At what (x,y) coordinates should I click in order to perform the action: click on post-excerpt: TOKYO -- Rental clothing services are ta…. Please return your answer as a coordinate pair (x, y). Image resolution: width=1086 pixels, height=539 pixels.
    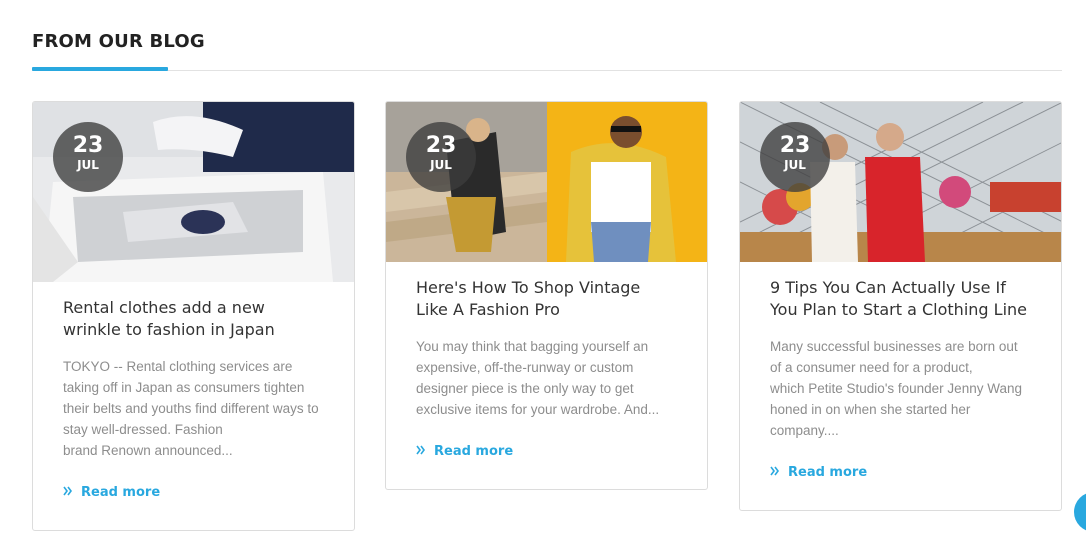
    Looking at the image, I should click on (191, 408).